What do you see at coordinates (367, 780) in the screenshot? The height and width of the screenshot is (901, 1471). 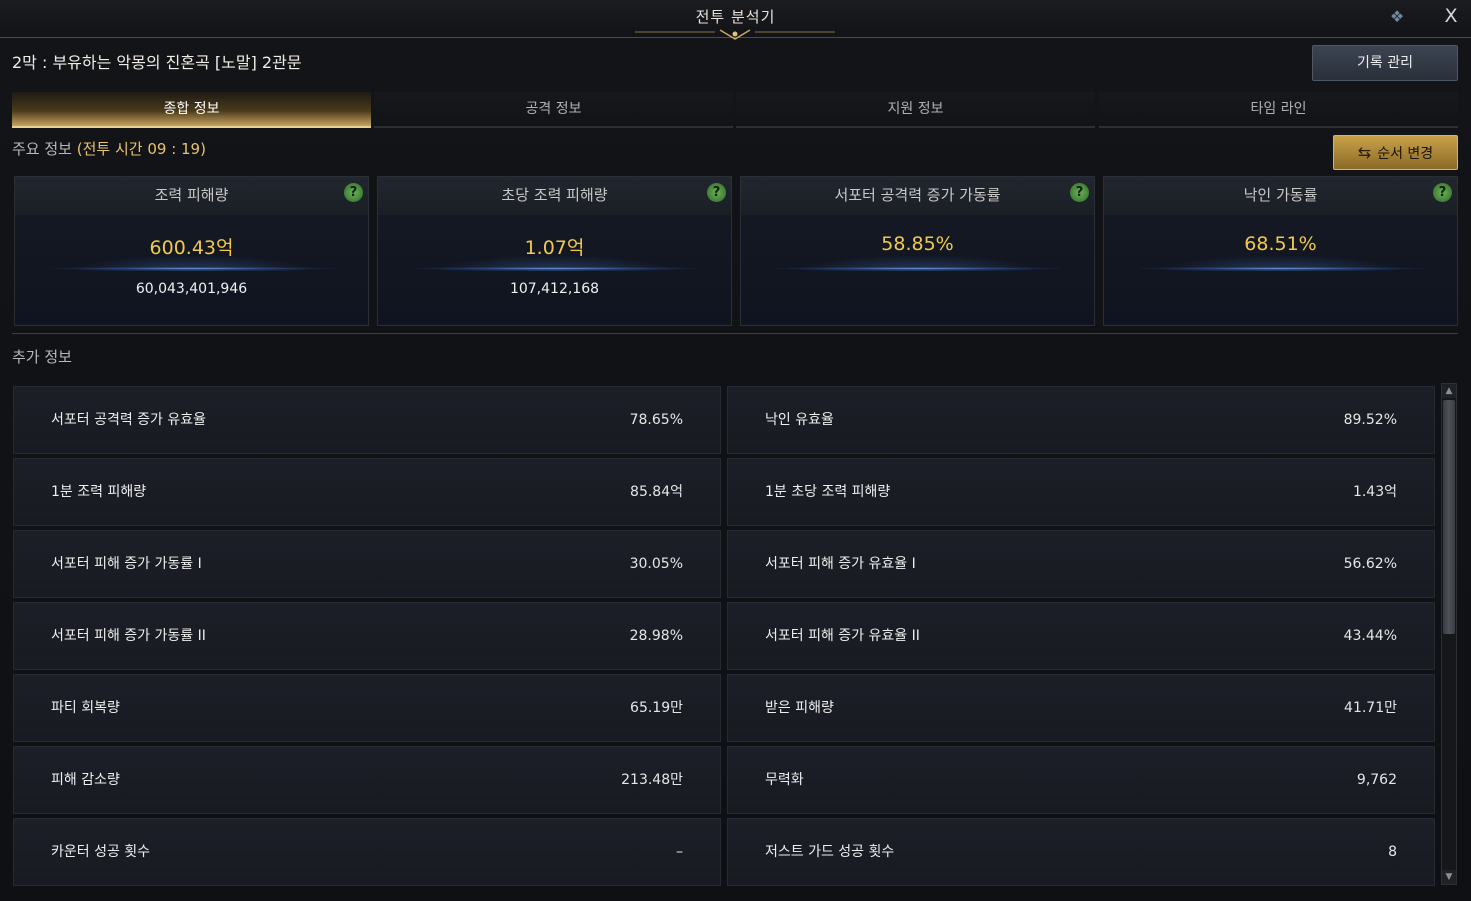 I see `stat-row: 피해 감소량 213.48만` at bounding box center [367, 780].